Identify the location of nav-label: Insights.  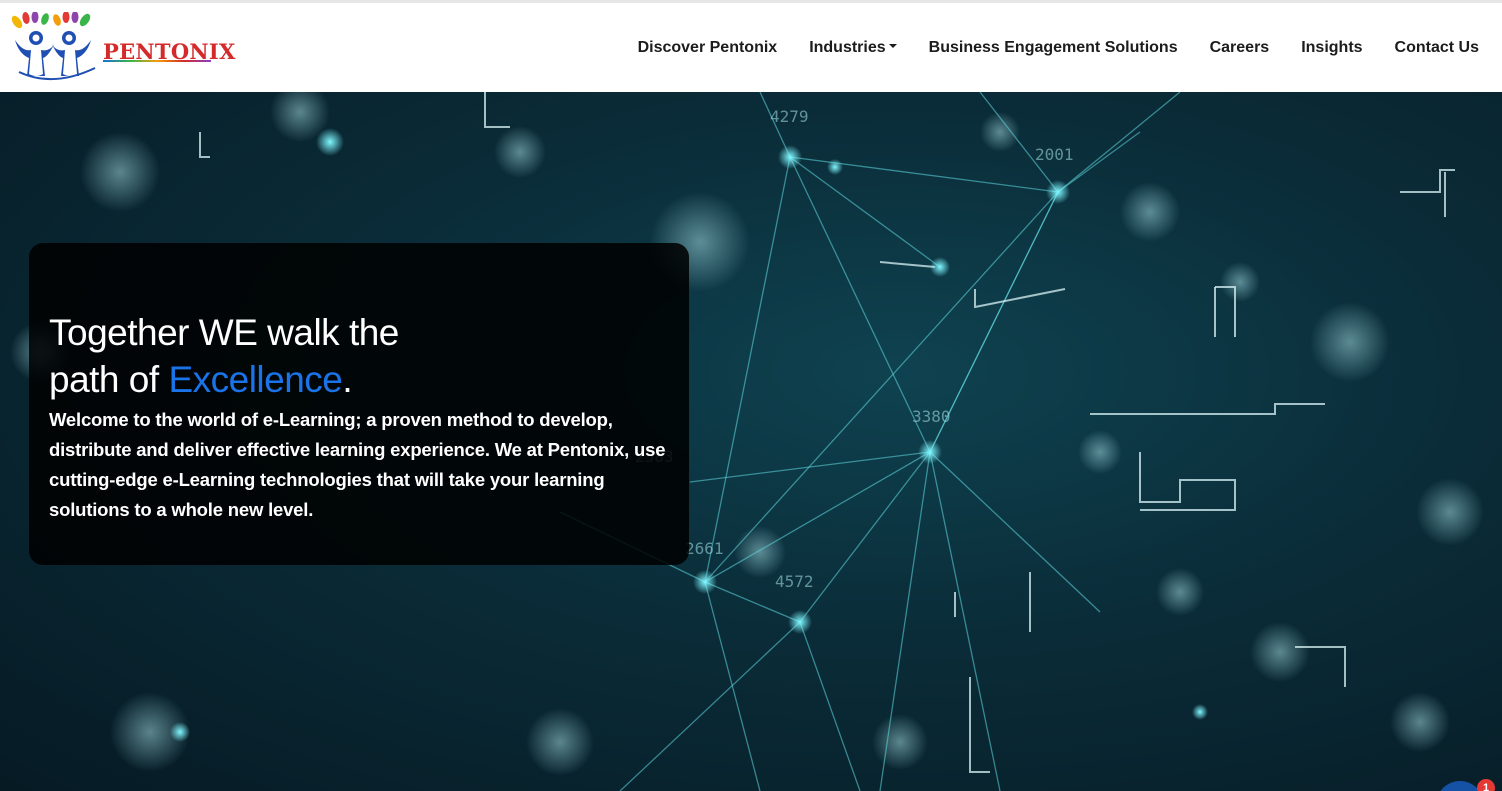
(1332, 47).